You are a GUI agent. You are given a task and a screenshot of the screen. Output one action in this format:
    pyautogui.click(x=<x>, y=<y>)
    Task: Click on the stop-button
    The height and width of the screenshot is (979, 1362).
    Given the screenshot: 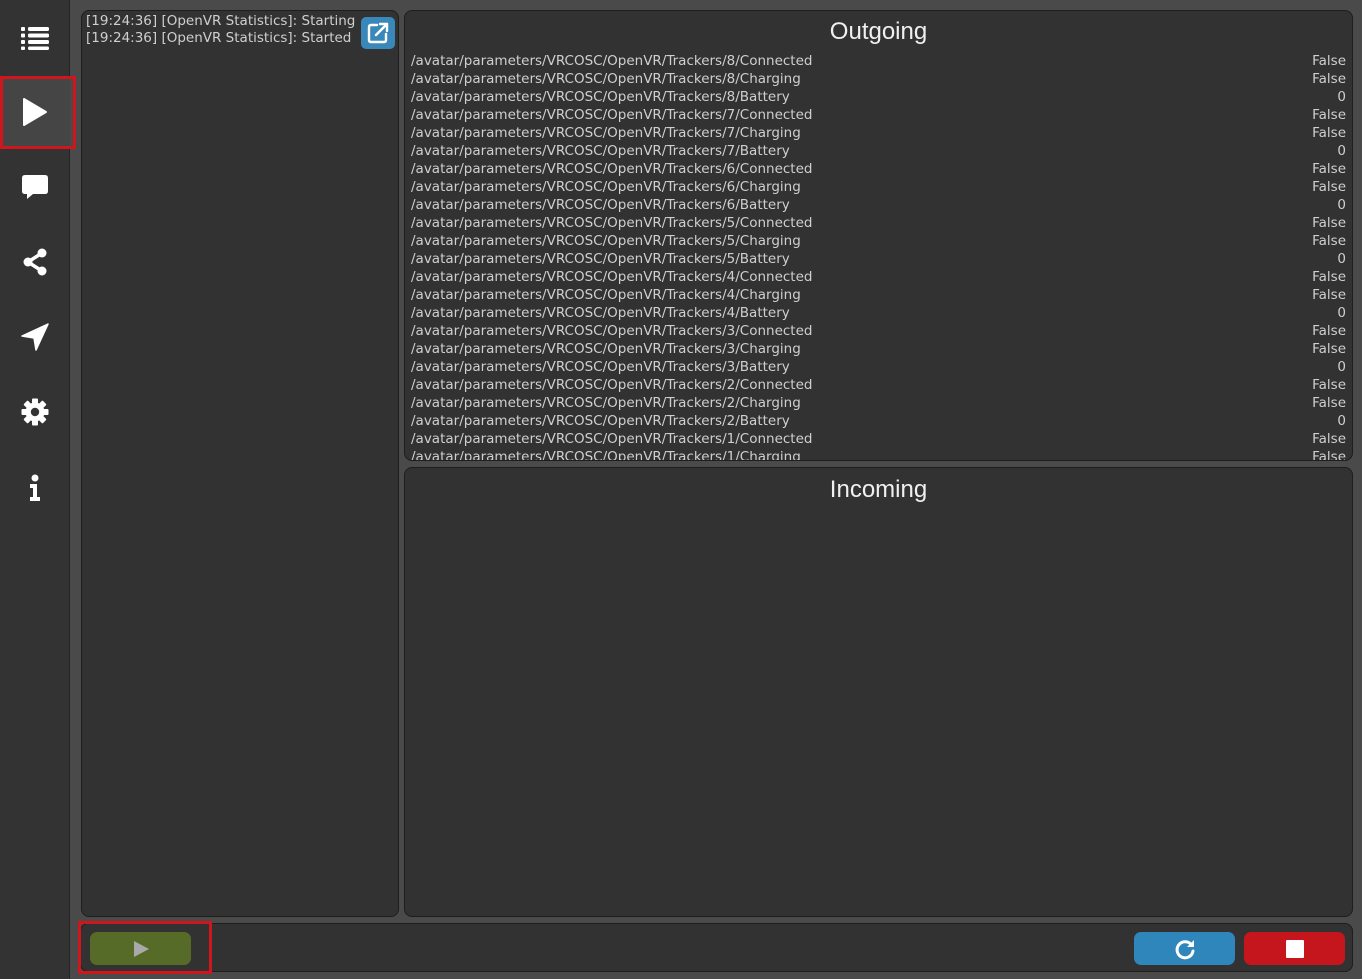 What is the action you would take?
    pyautogui.click(x=1294, y=948)
    